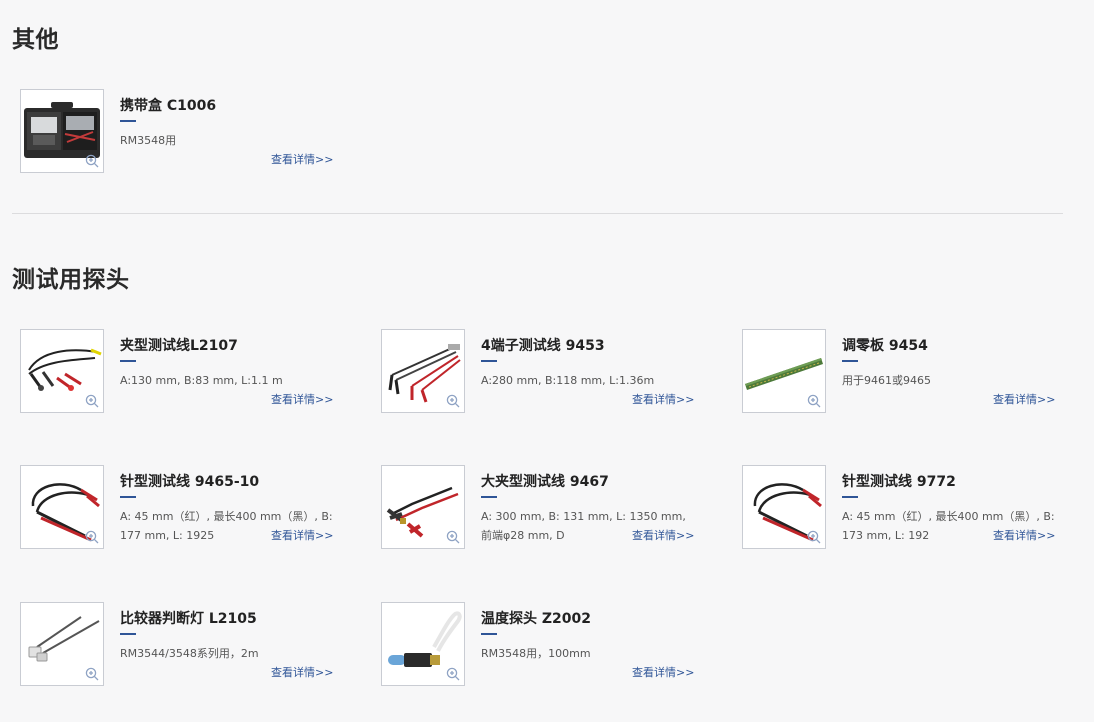 This screenshot has width=1094, height=722. Describe the element at coordinates (545, 481) in the screenshot. I see `product-name: 大夹型测试线 9467` at that location.